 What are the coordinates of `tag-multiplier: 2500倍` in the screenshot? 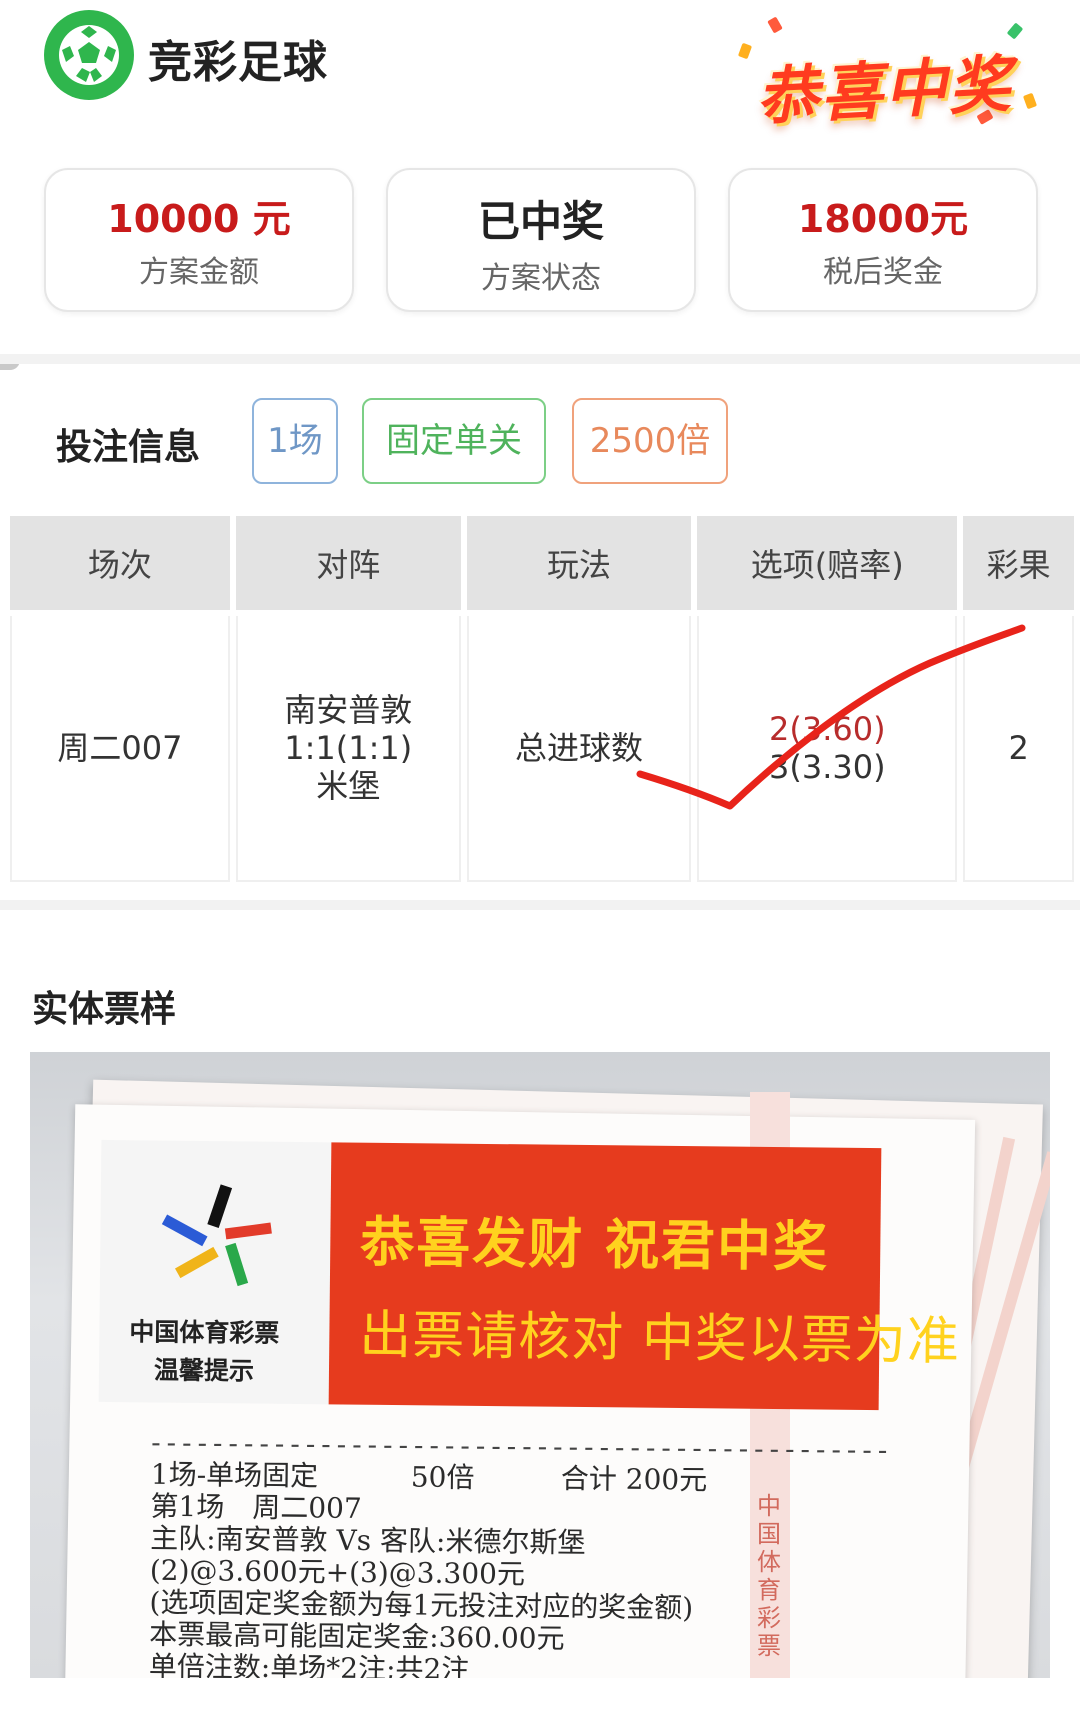 It's located at (650, 441).